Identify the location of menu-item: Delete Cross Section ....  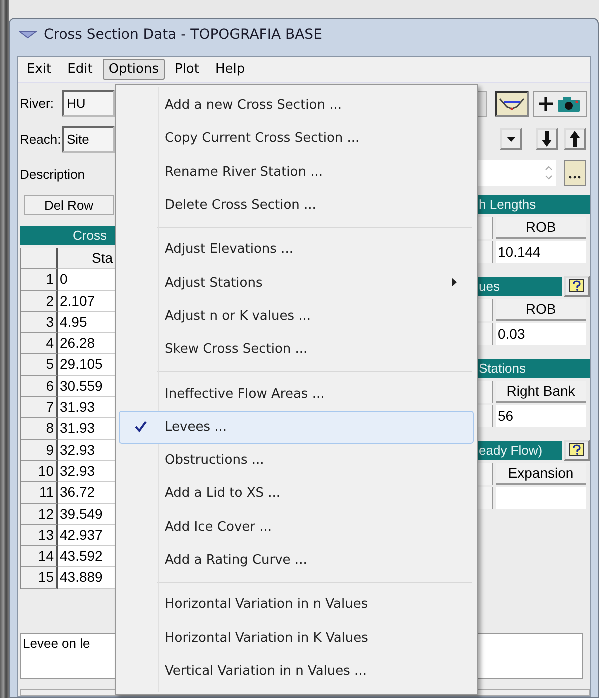
(296, 205).